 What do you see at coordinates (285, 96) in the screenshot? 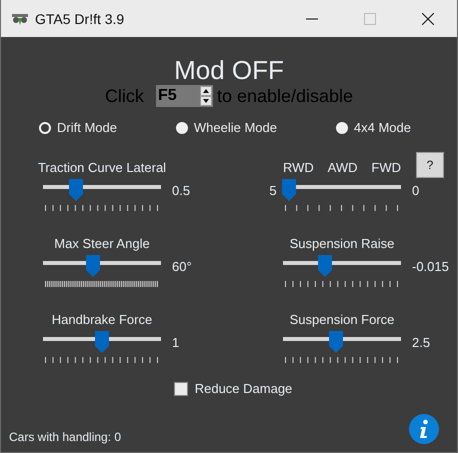
I see `instruction-label: to enable/disable` at bounding box center [285, 96].